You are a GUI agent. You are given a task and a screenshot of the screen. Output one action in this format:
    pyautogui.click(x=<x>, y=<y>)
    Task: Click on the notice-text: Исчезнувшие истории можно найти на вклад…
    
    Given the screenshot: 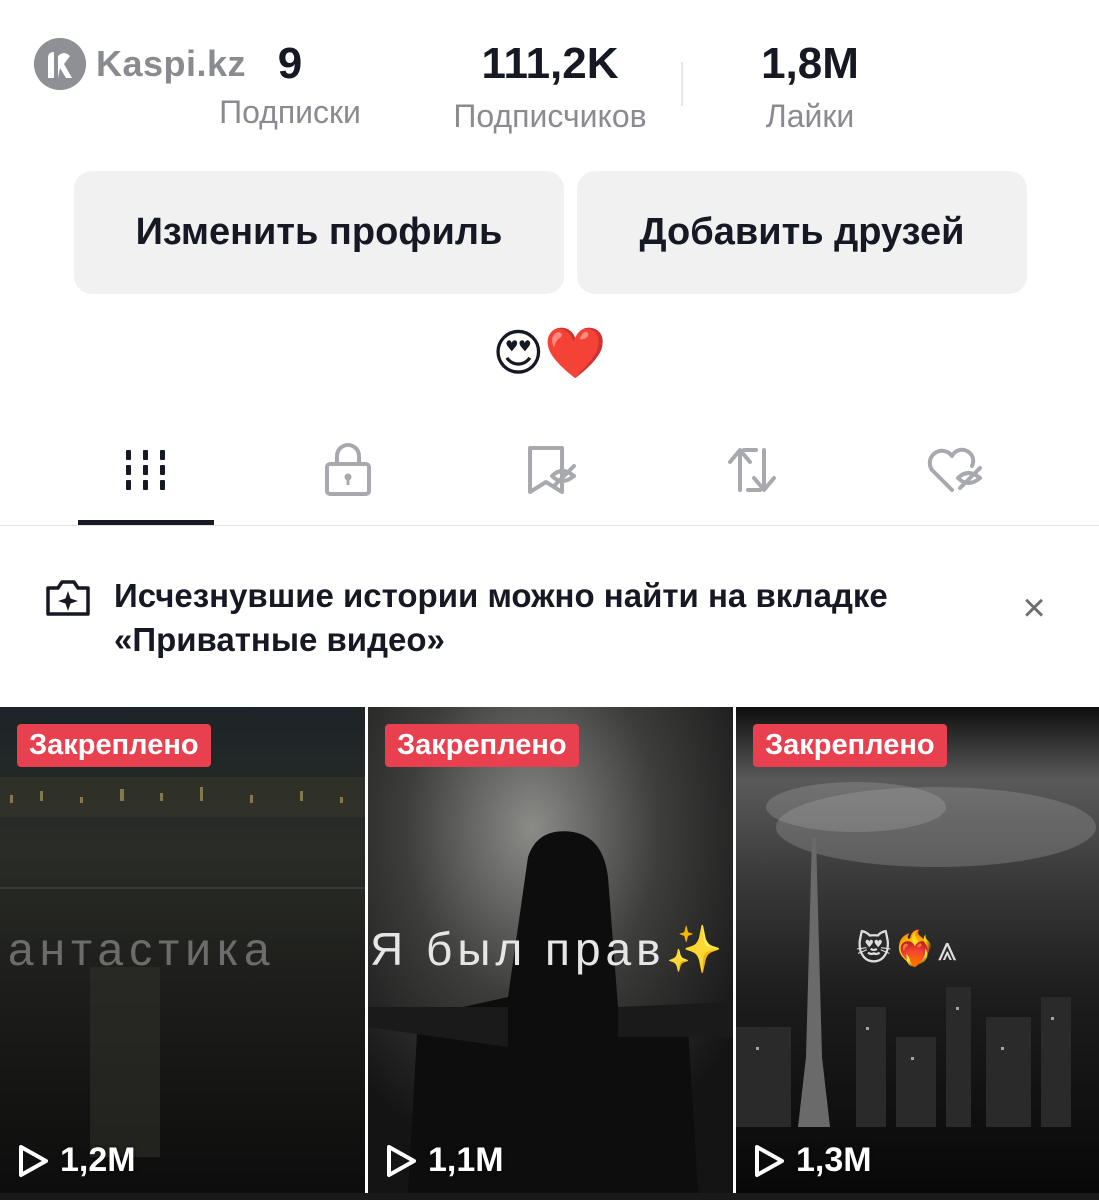 What is the action you would take?
    pyautogui.click(x=501, y=617)
    